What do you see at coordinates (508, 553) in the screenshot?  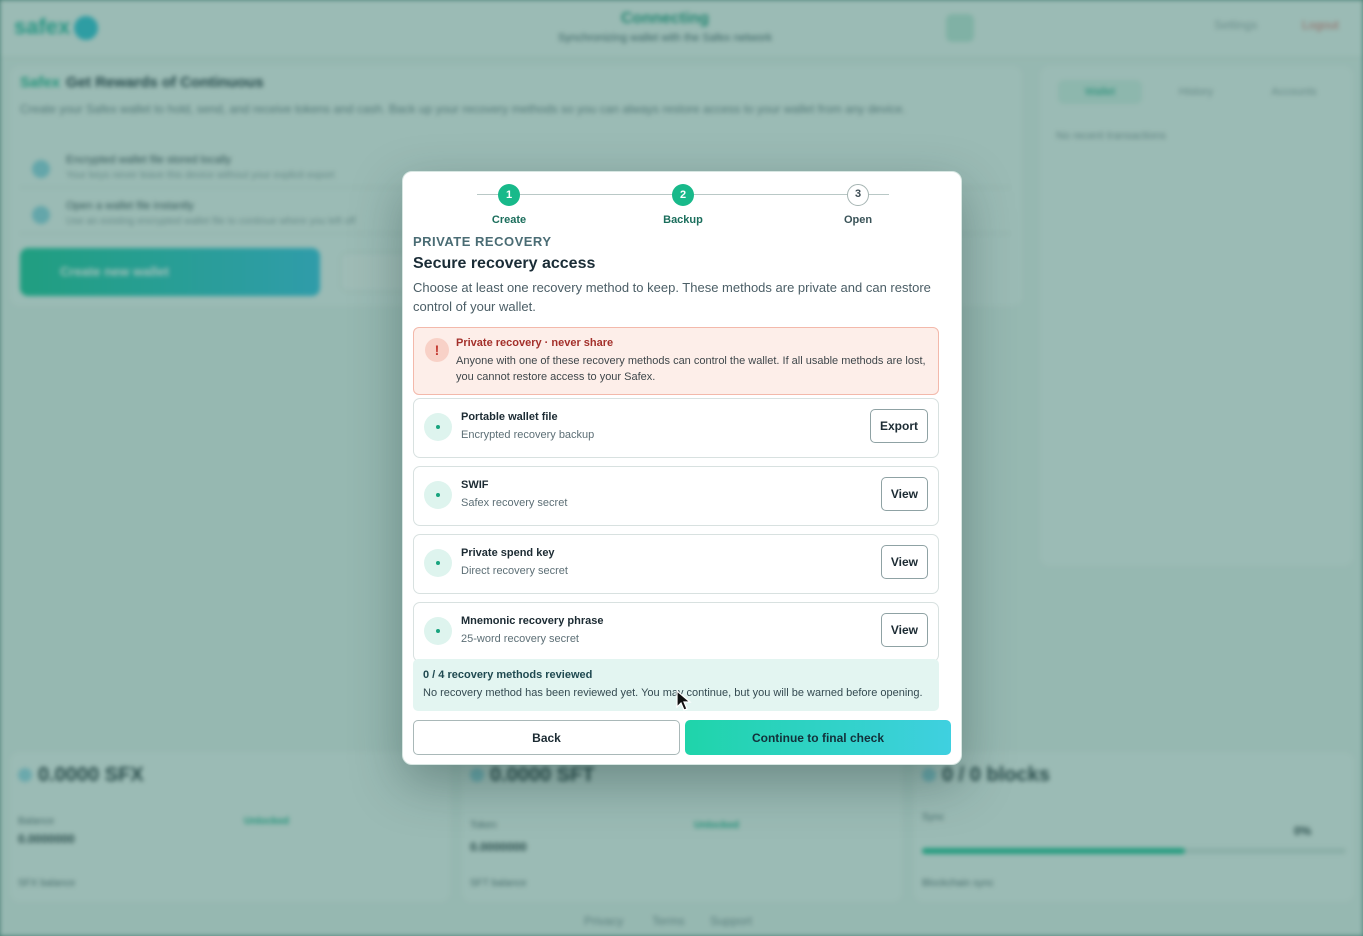 I see `method-title: Private spend key` at bounding box center [508, 553].